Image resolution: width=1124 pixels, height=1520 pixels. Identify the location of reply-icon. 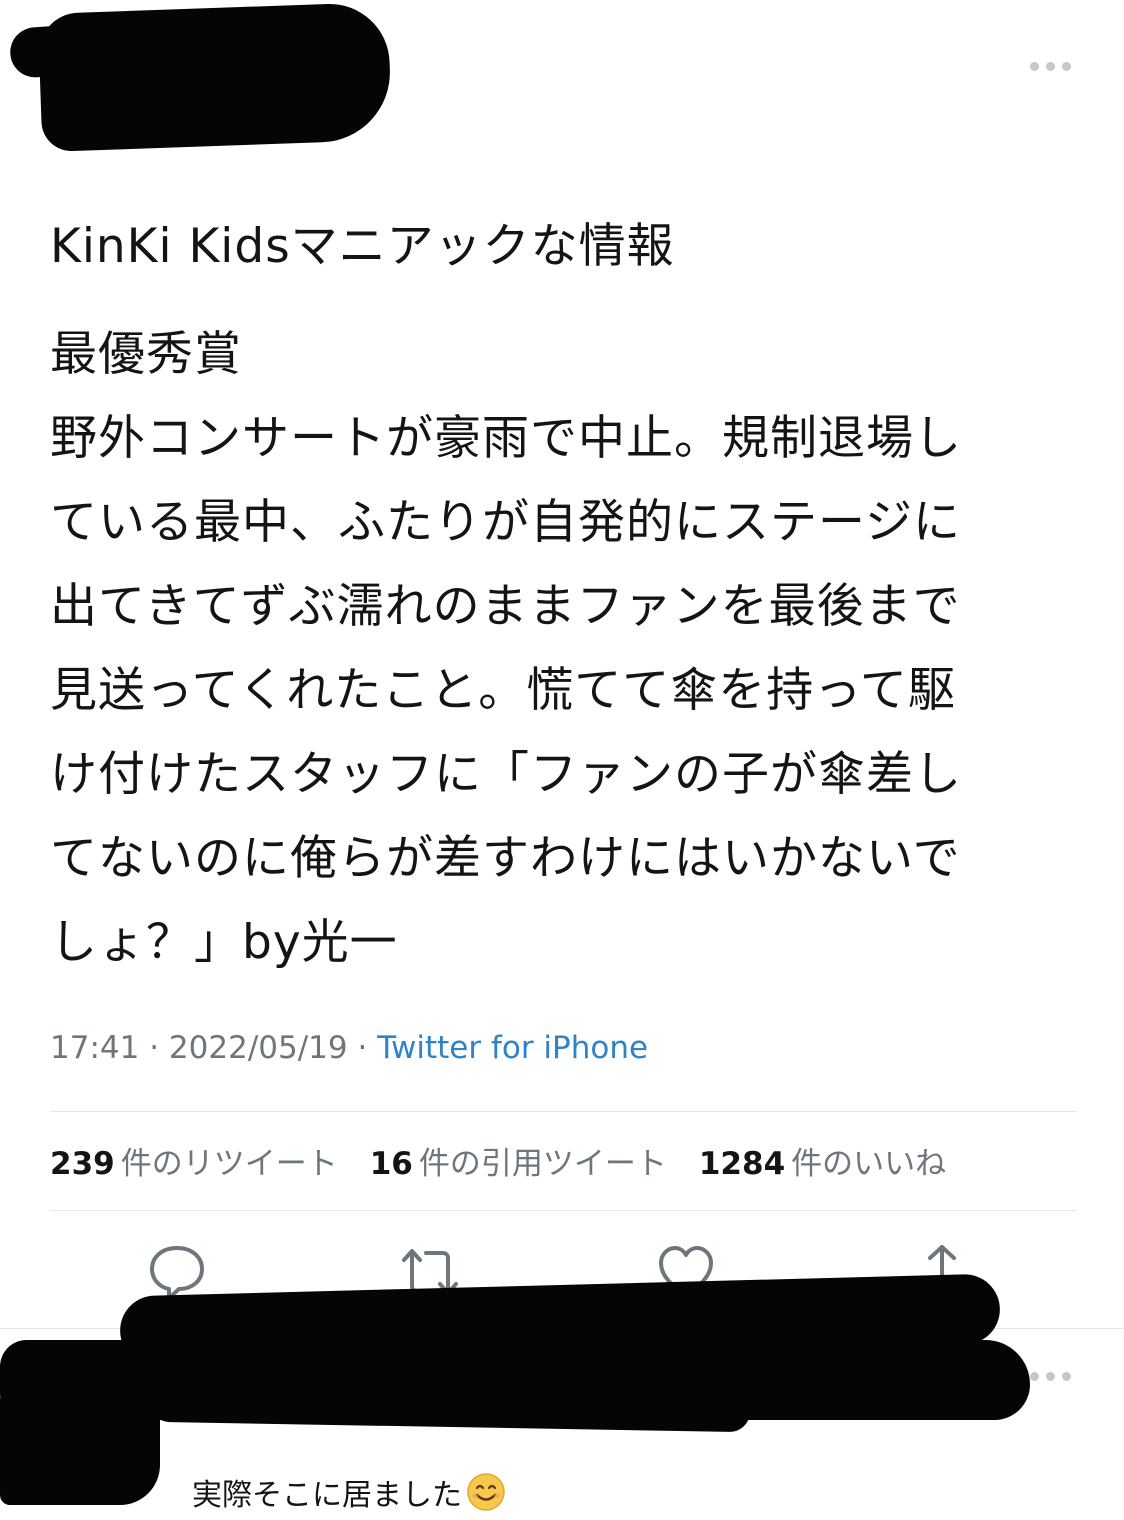
(177, 1273).